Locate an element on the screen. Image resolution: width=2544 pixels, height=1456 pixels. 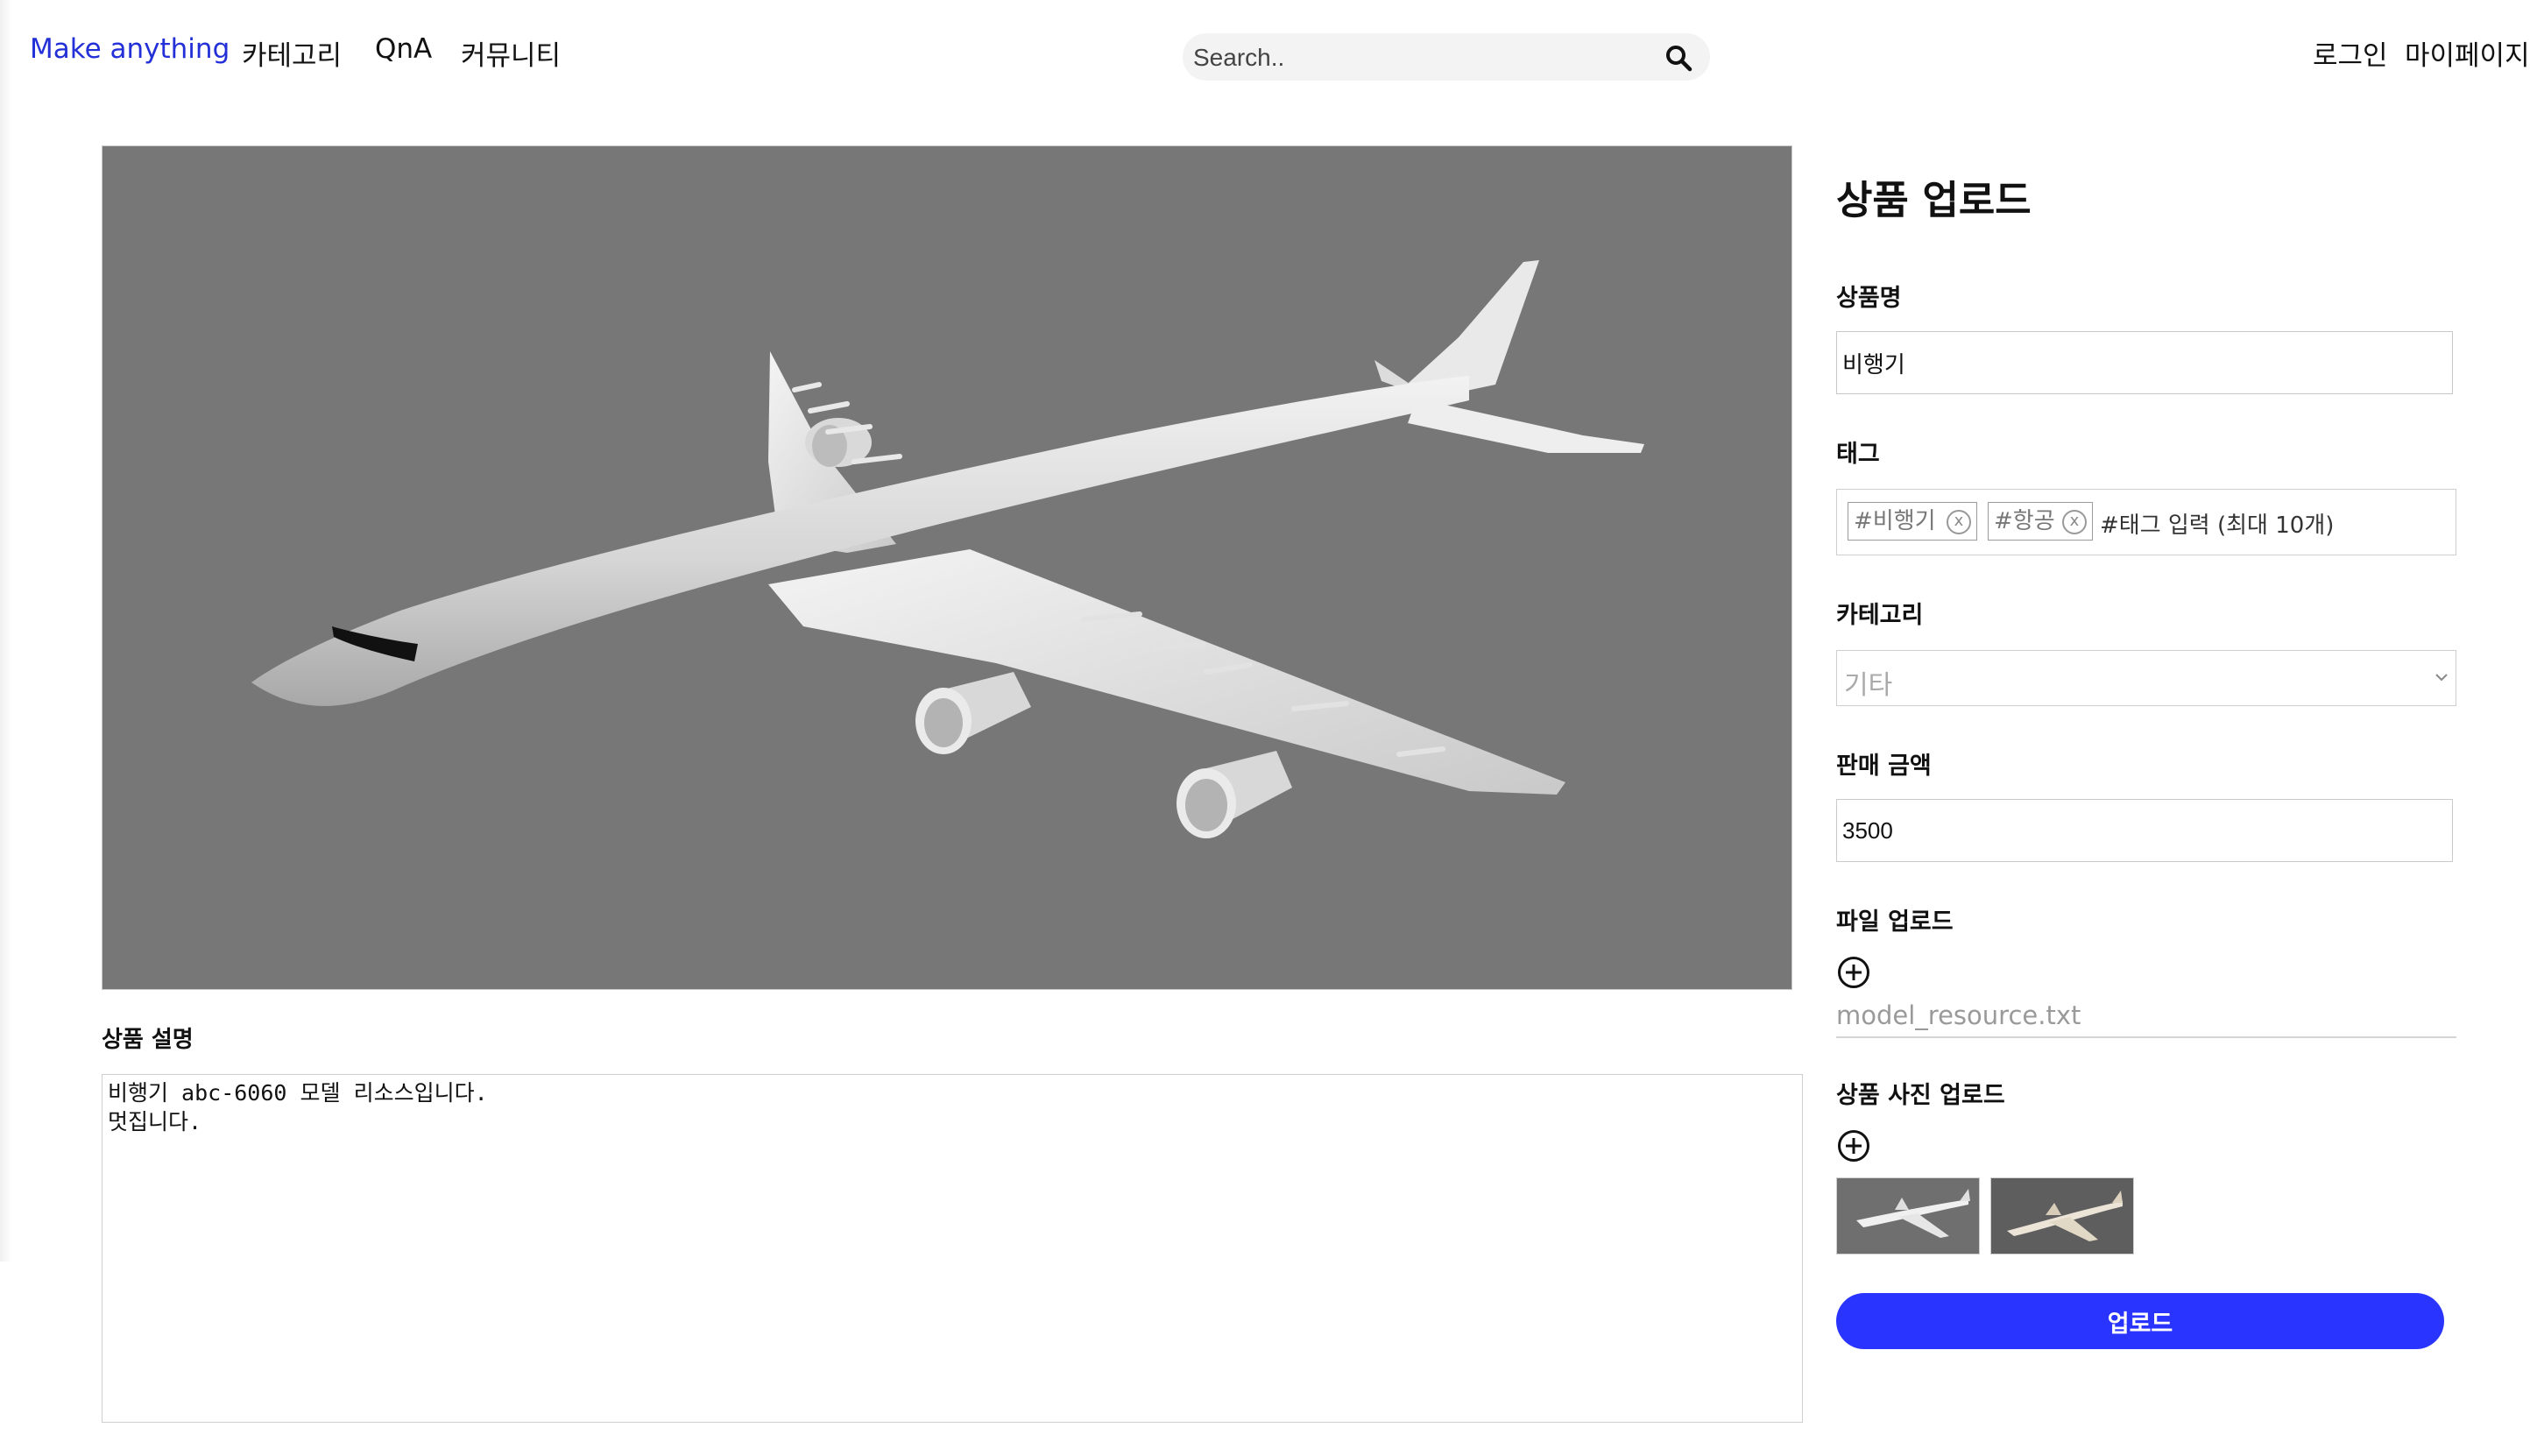
tag-chip: #항공 x is located at coordinates (2040, 521).